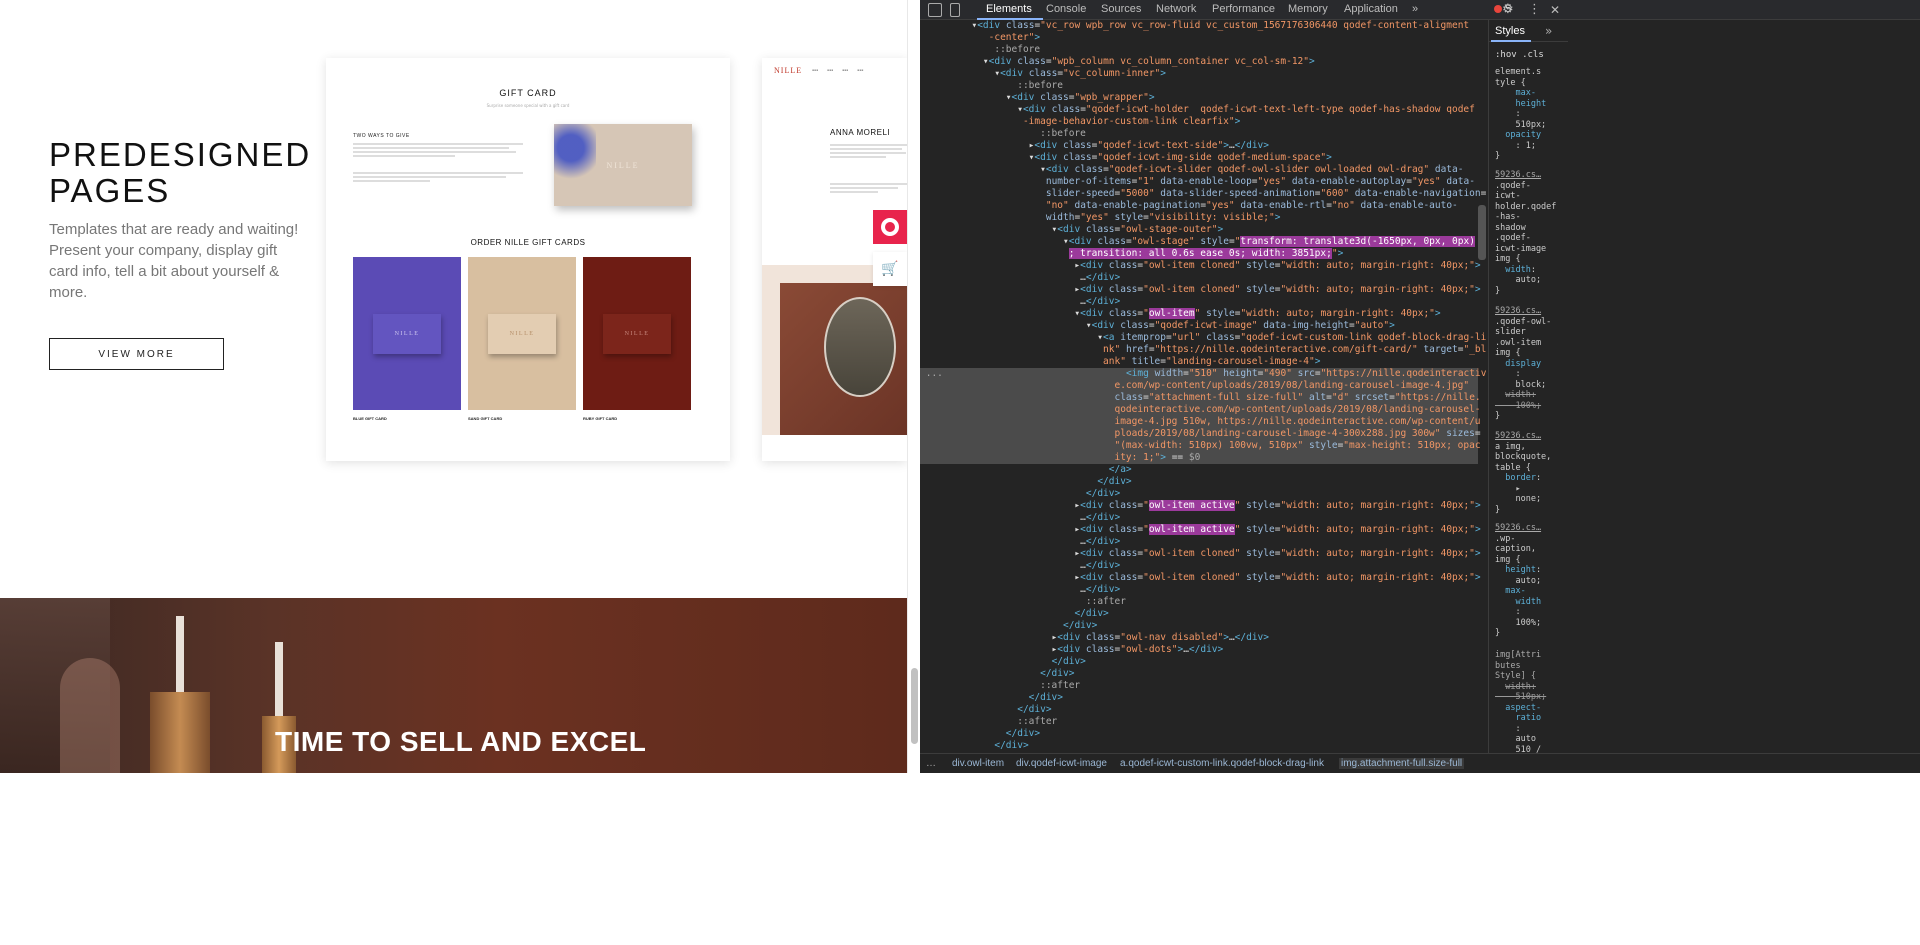 Image resolution: width=1920 pixels, height=945 pixels. Describe the element at coordinates (1121, 9) in the screenshot. I see `tab-sources: Sources` at that location.